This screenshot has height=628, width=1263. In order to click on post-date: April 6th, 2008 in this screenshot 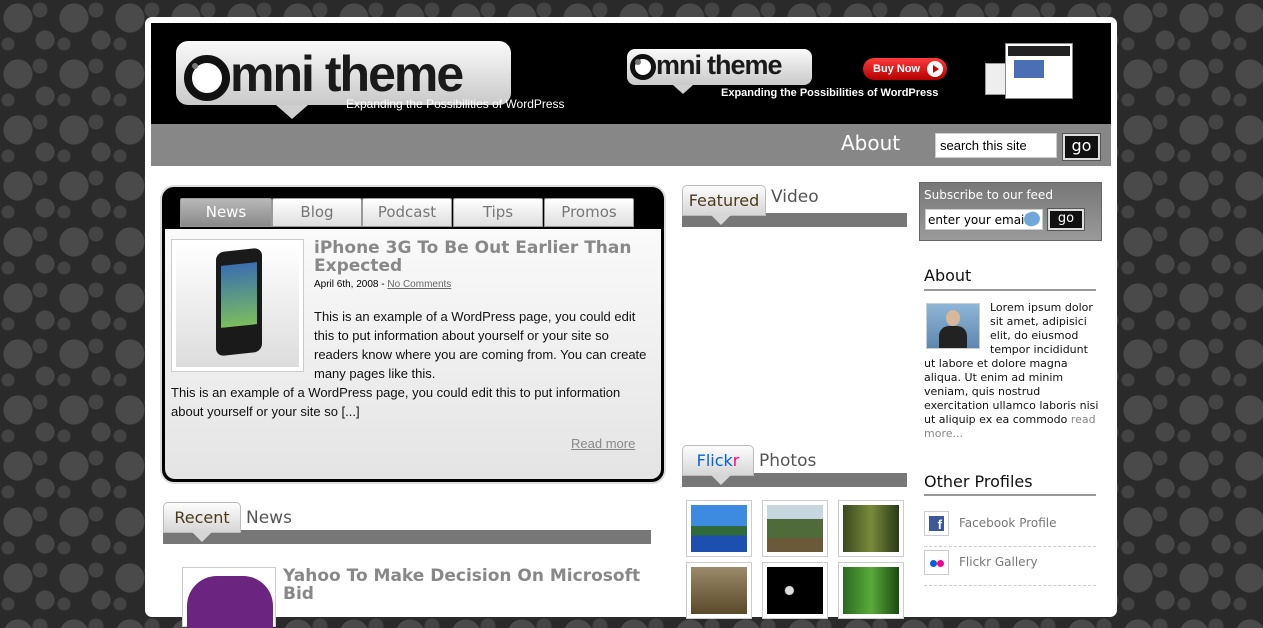, I will do `click(346, 284)`.